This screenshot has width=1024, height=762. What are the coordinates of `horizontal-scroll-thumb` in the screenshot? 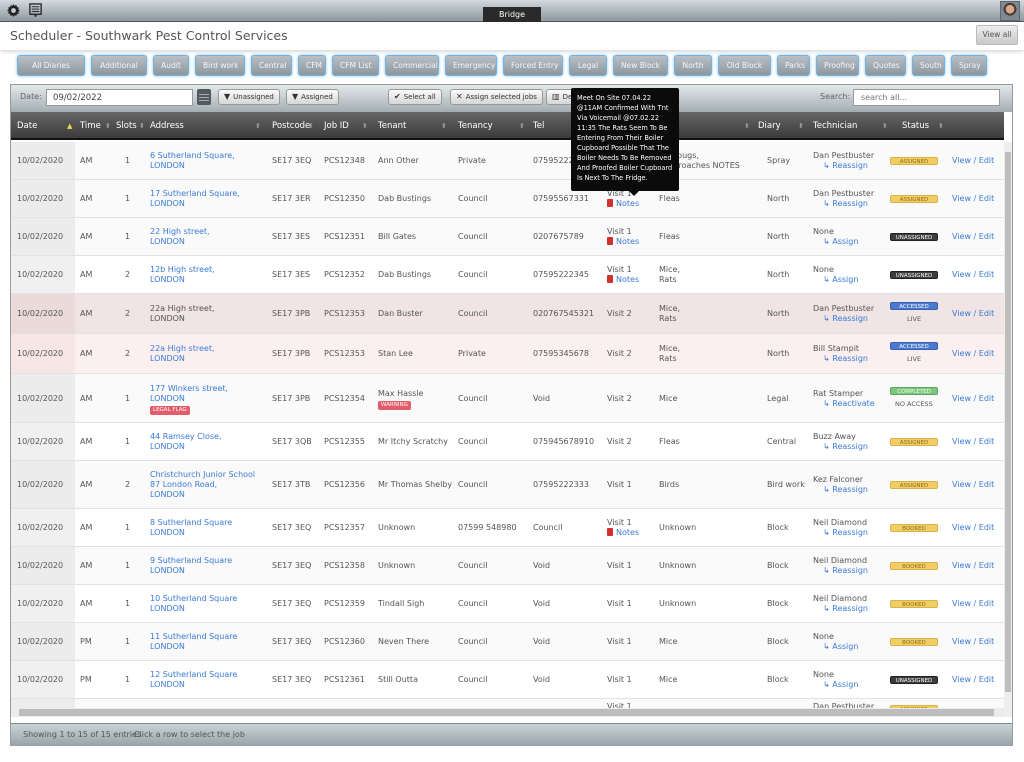 It's located at (506, 712).